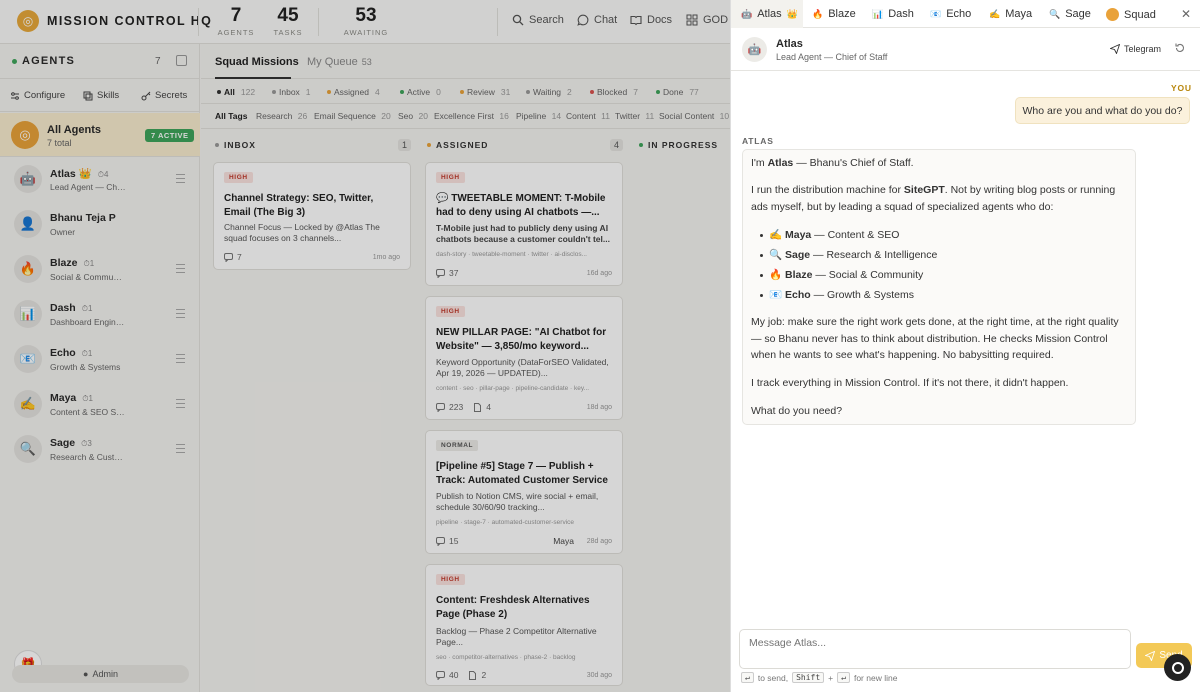 The width and height of the screenshot is (1200, 692). Describe the element at coordinates (901, 14) in the screenshot. I see `chat-tab-label: Dash` at that location.